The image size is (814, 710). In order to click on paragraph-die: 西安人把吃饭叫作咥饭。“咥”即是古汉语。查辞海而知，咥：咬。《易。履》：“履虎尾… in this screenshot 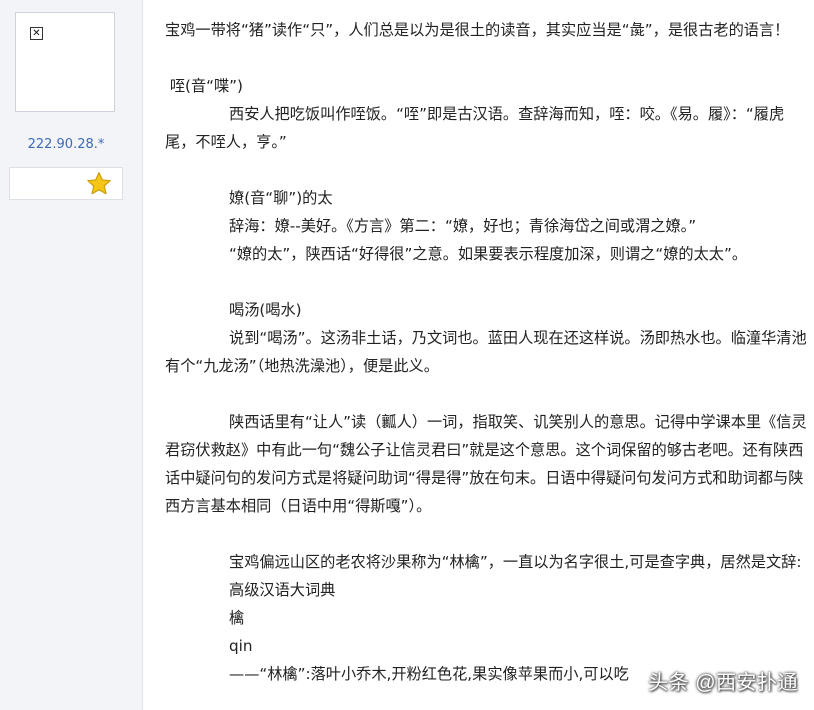, I will do `click(475, 128)`.